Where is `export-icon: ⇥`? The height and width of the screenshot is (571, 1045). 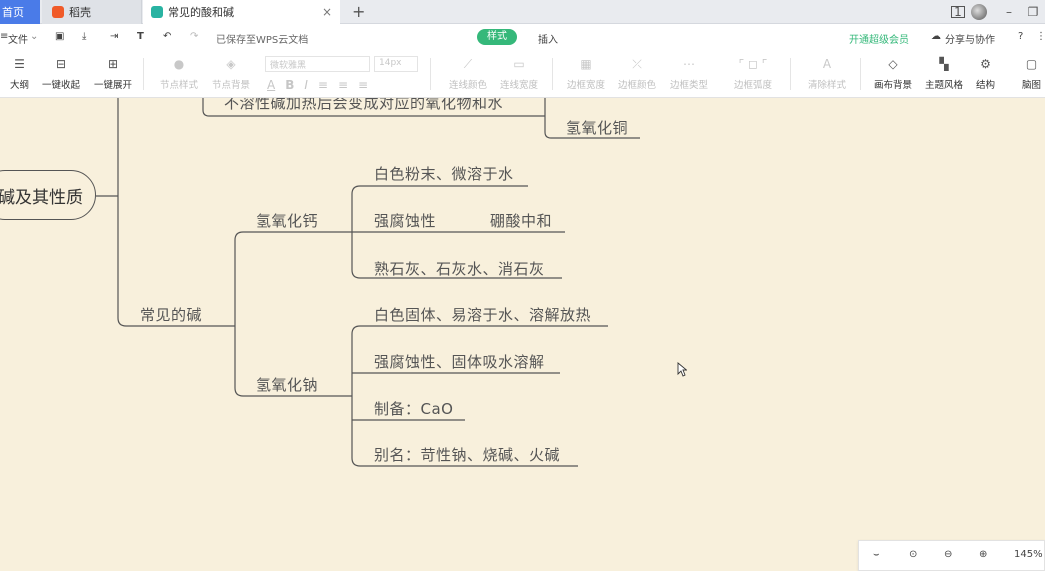
export-icon: ⇥ is located at coordinates (114, 36).